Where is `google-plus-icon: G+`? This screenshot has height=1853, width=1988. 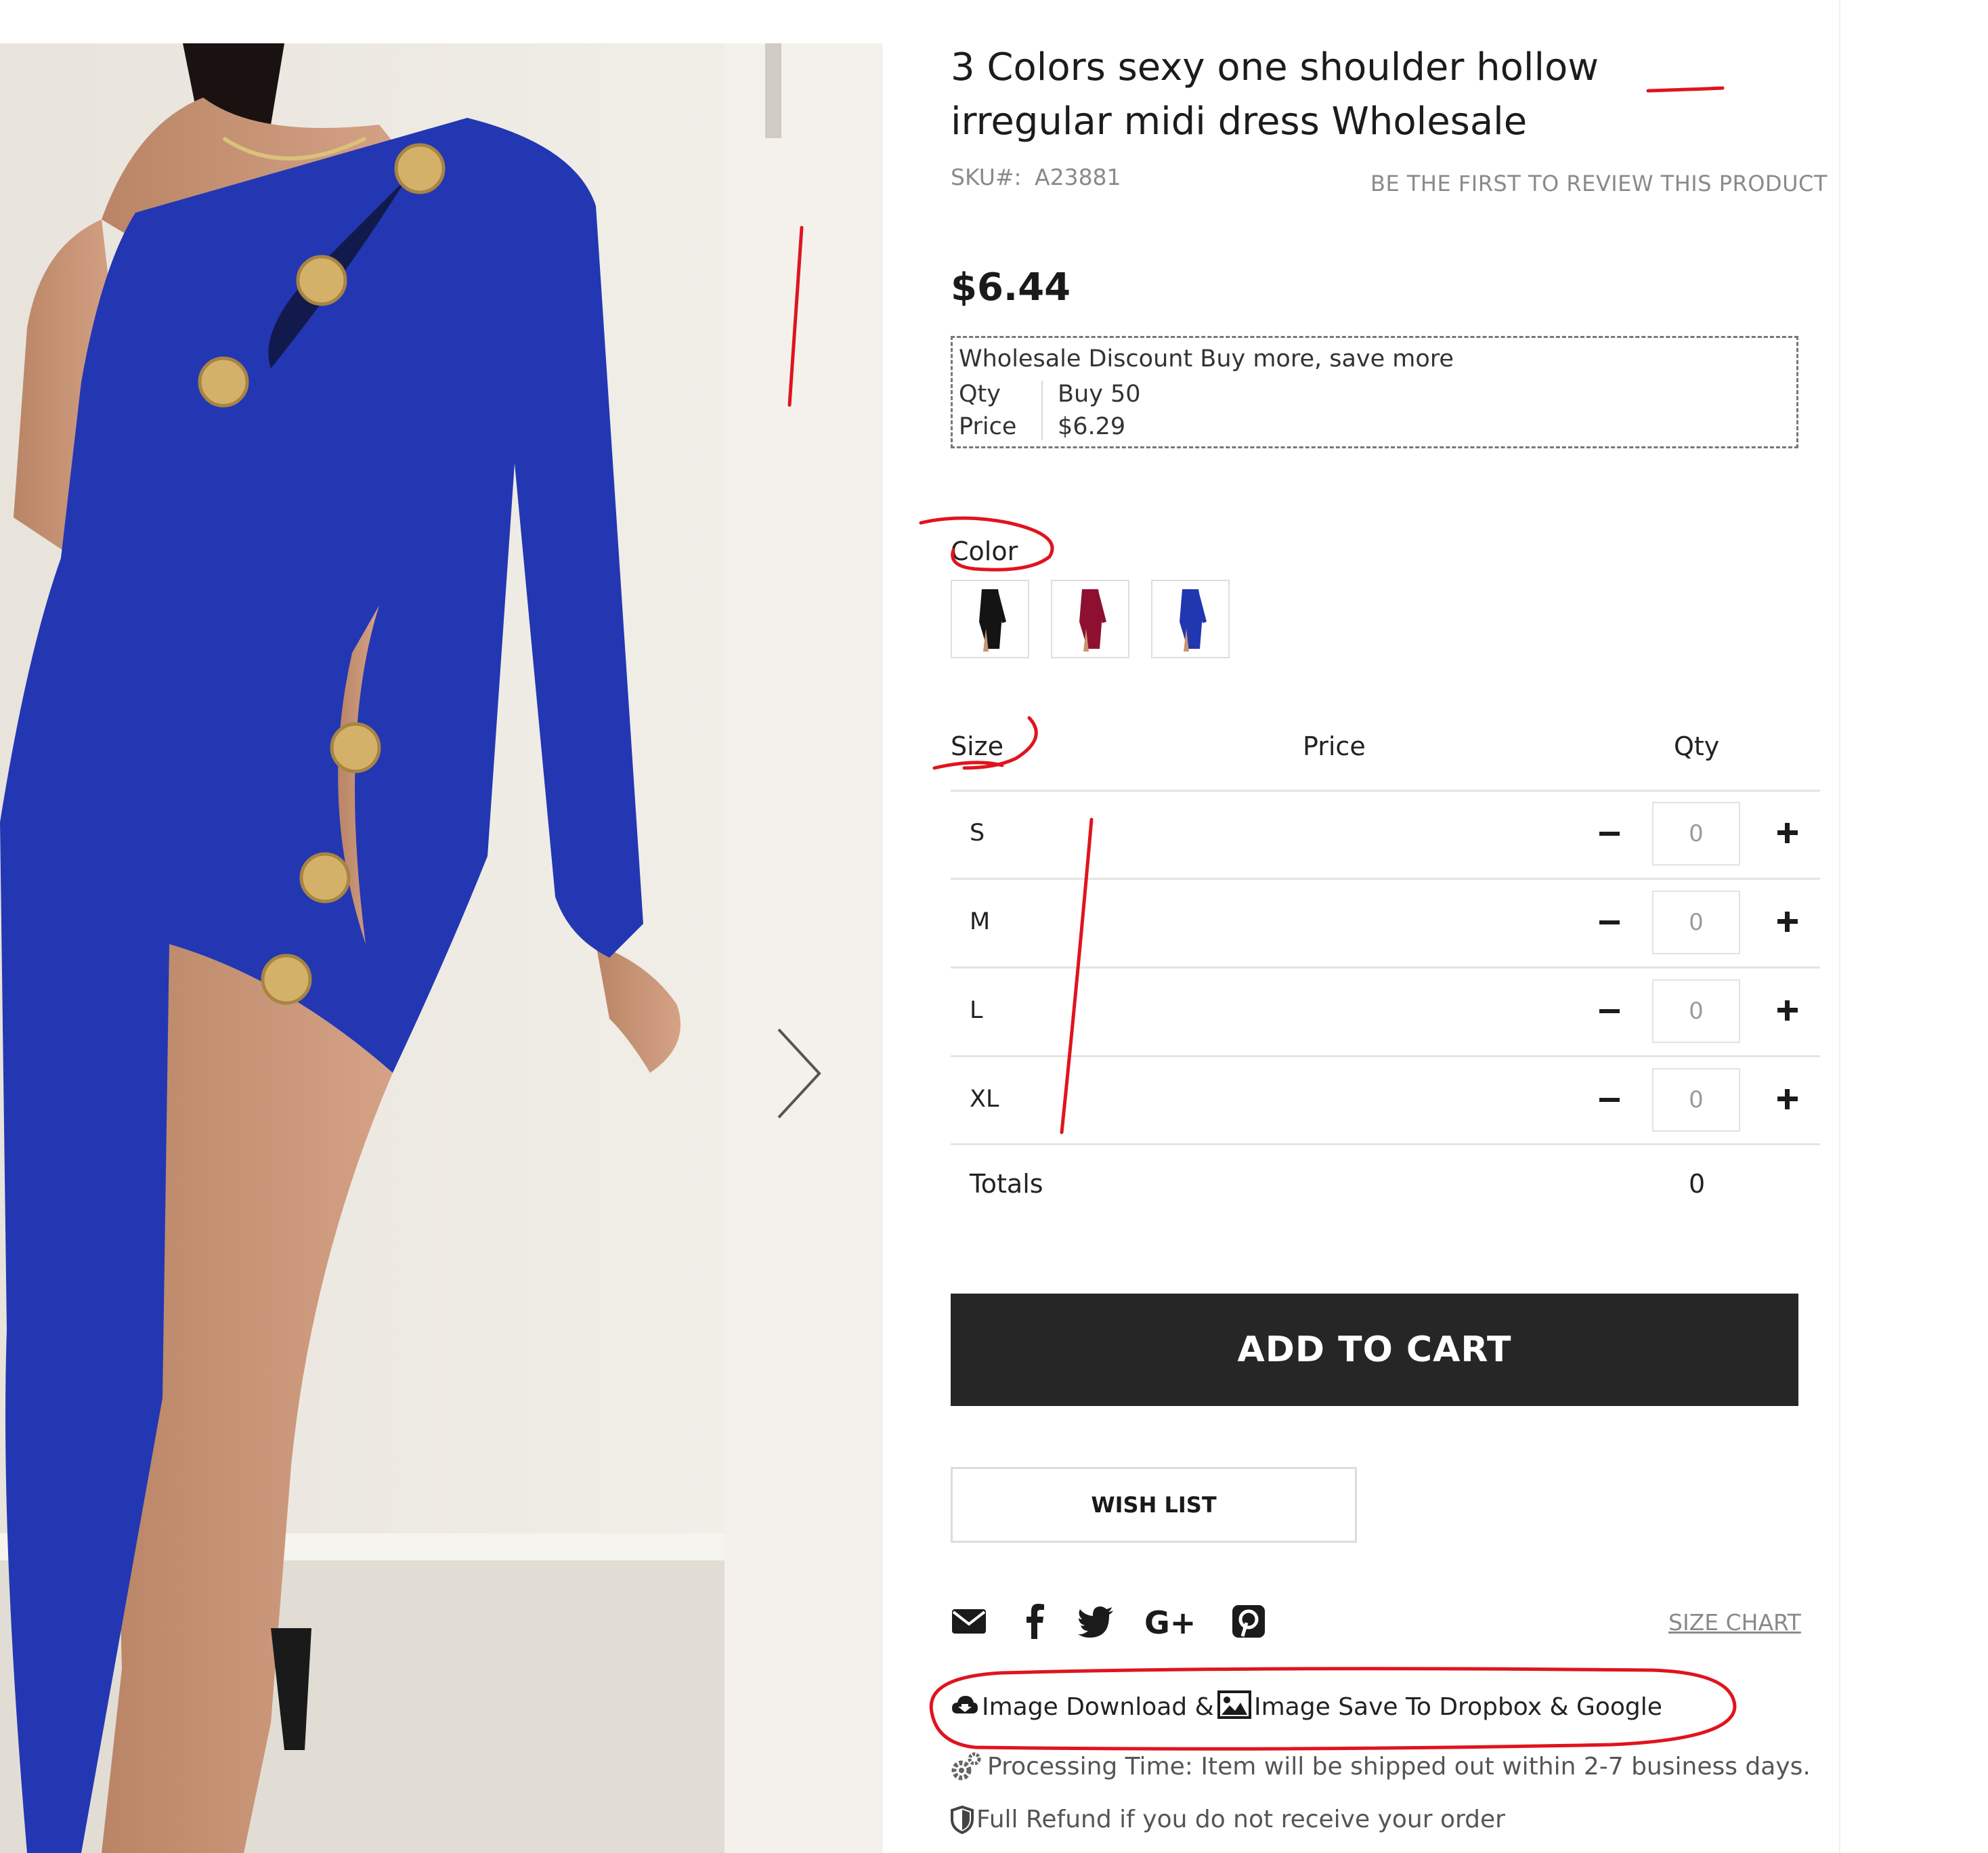
google-plus-icon: G+ is located at coordinates (1171, 1621).